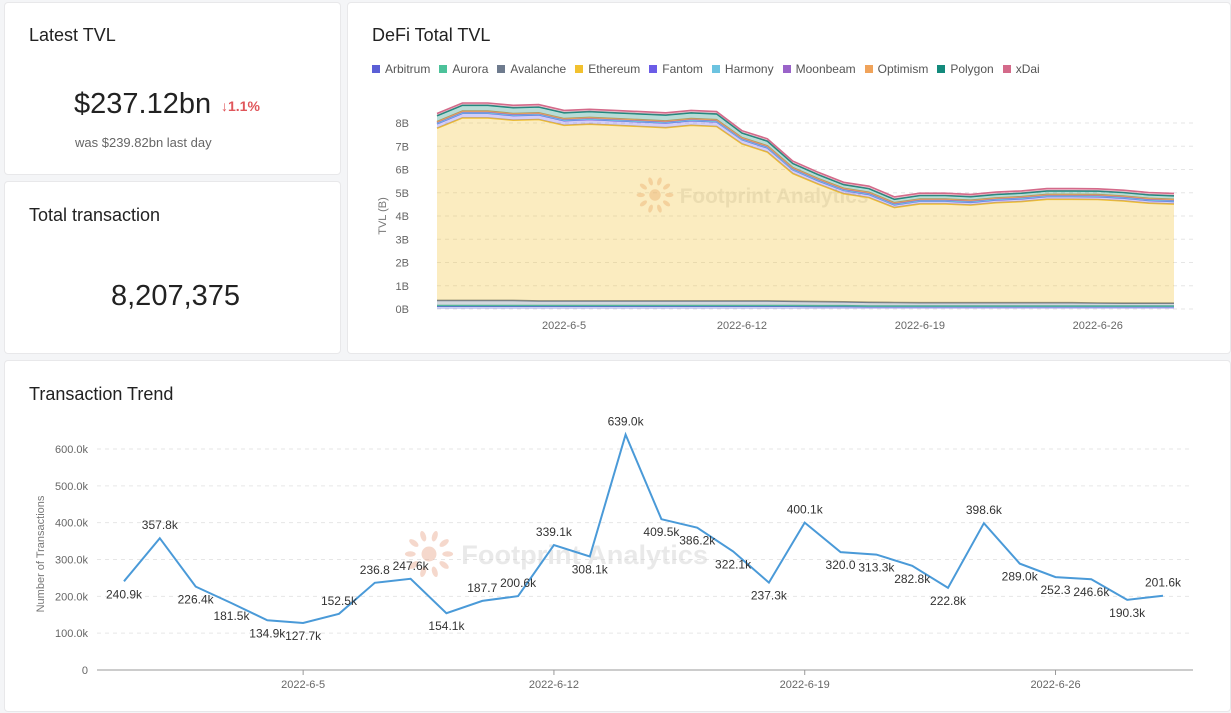 The height and width of the screenshot is (713, 1231). I want to click on data-label: 236.8, so click(375, 570).